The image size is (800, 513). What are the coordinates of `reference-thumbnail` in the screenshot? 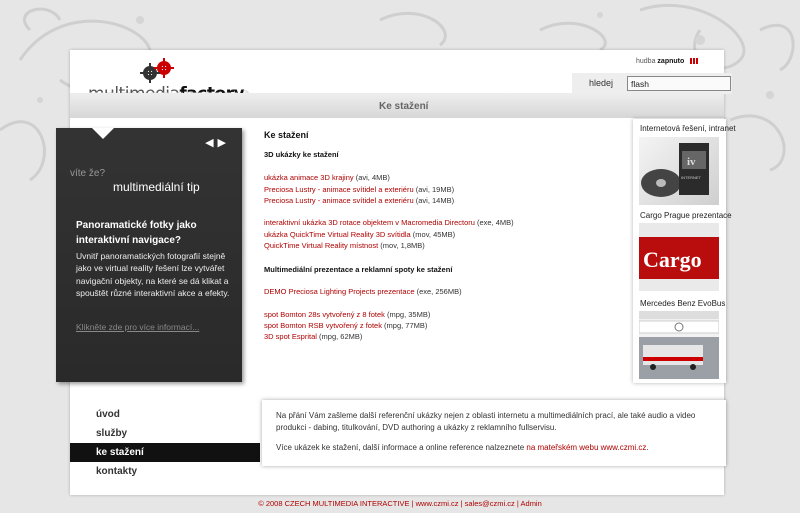 It's located at (679, 345).